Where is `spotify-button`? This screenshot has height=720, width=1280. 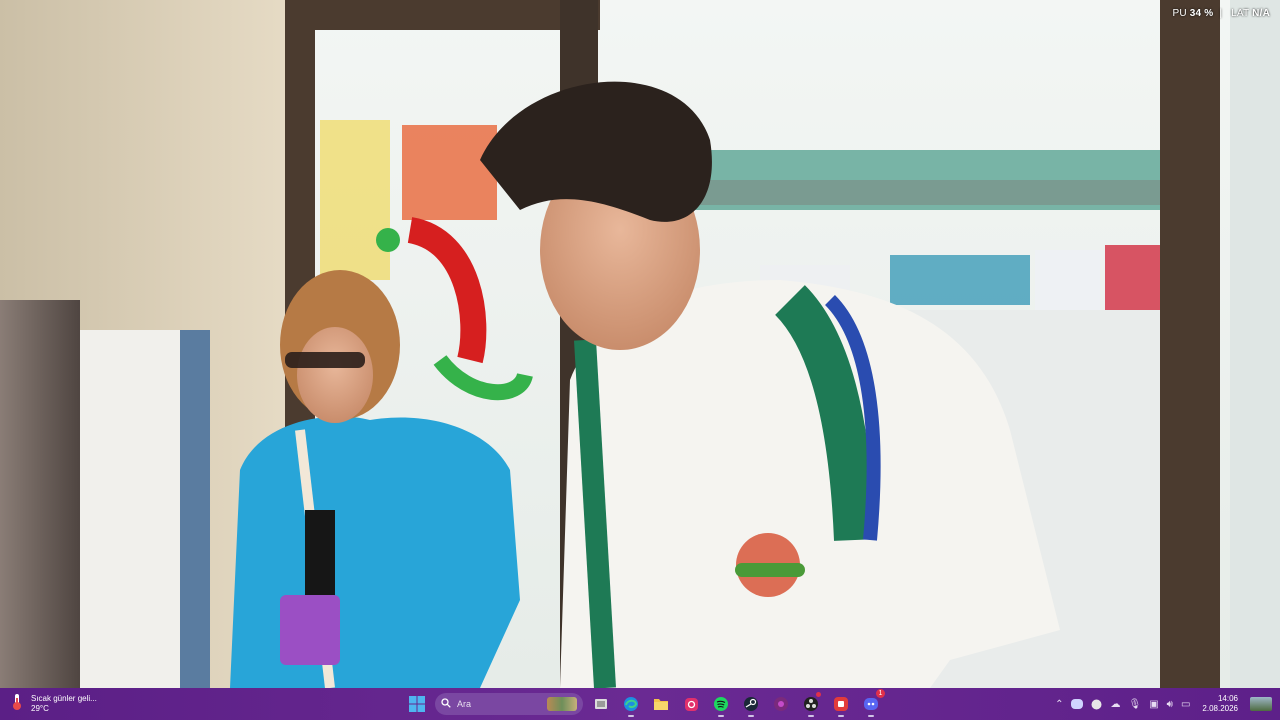
spotify-button is located at coordinates (721, 704).